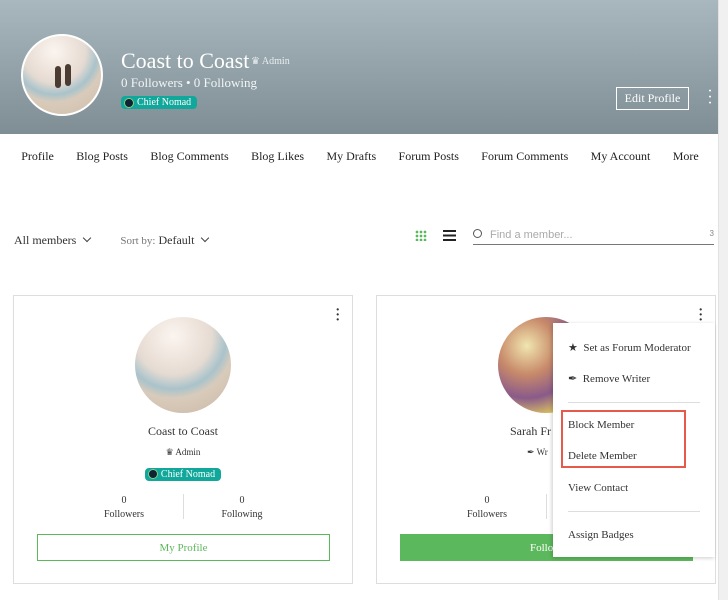  I want to click on profile-stats: 0 Followers • 0 Following, so click(189, 82).